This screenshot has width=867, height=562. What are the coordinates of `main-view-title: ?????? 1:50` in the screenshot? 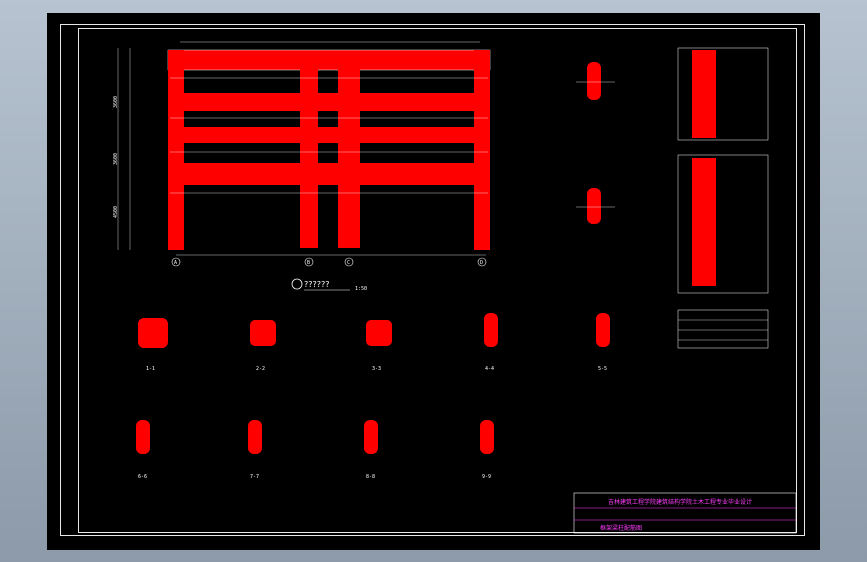 It's located at (329, 285).